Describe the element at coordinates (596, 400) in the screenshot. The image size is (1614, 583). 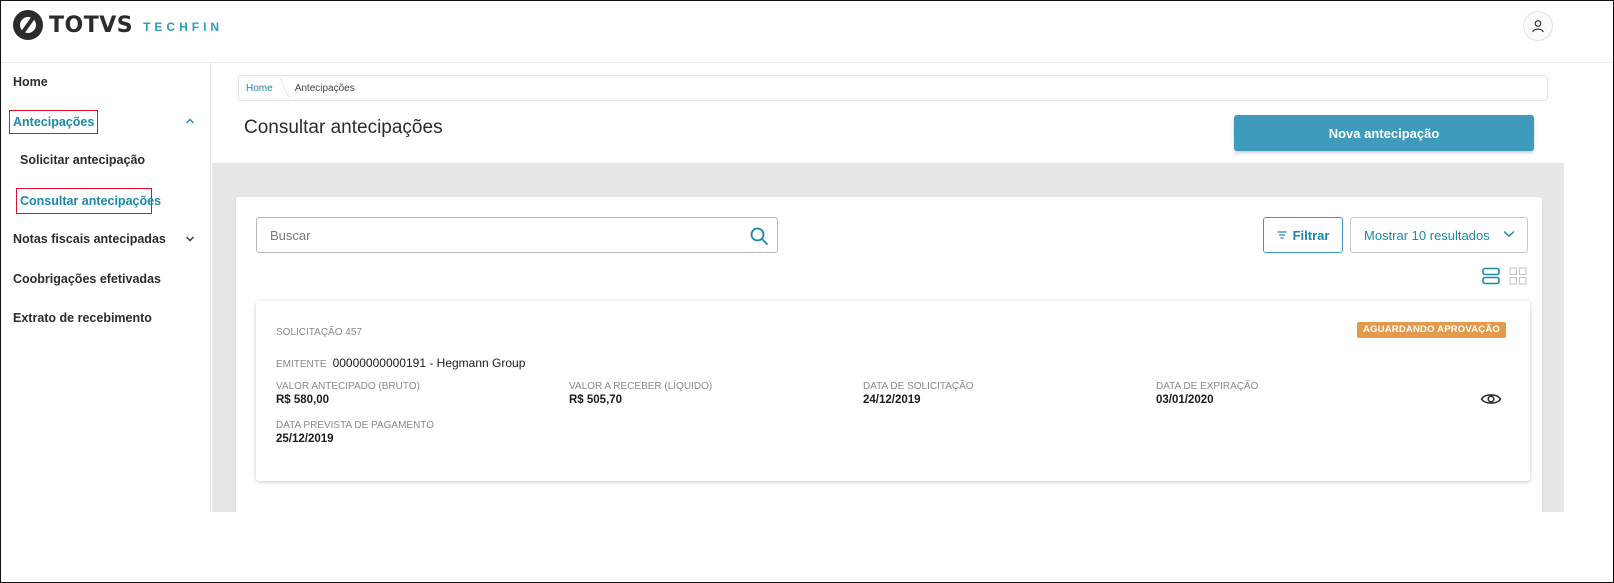
I see `field-value: R$ 505,70` at that location.